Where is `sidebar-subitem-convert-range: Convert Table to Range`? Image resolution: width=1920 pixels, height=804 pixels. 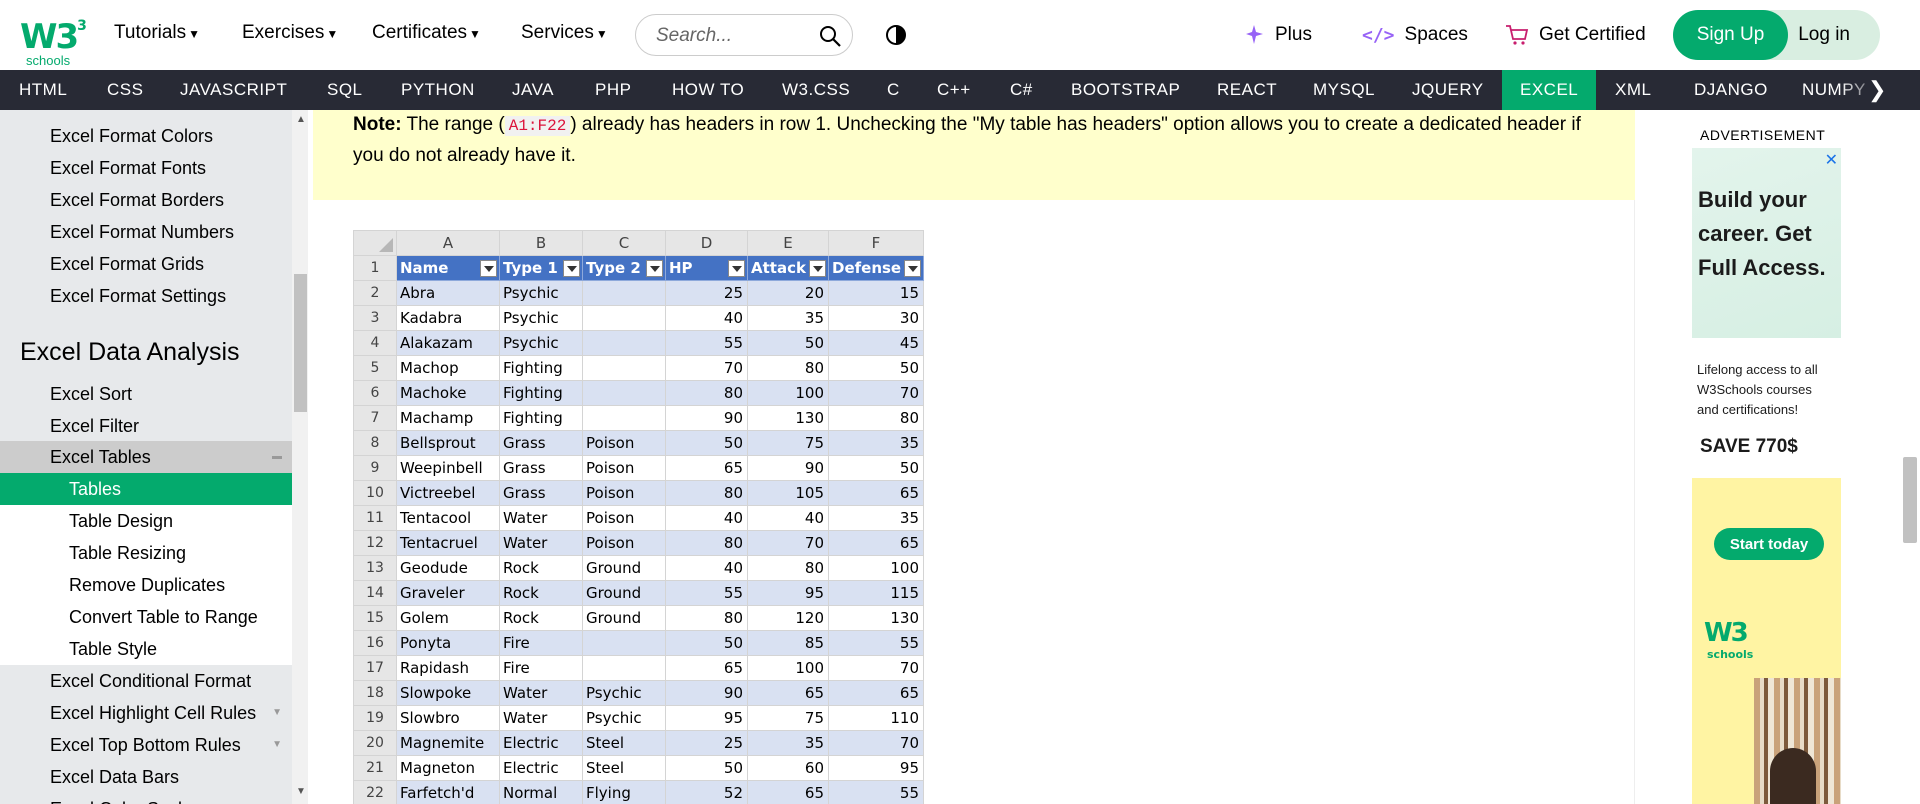 sidebar-subitem-convert-range: Convert Table to Range is located at coordinates (146, 617).